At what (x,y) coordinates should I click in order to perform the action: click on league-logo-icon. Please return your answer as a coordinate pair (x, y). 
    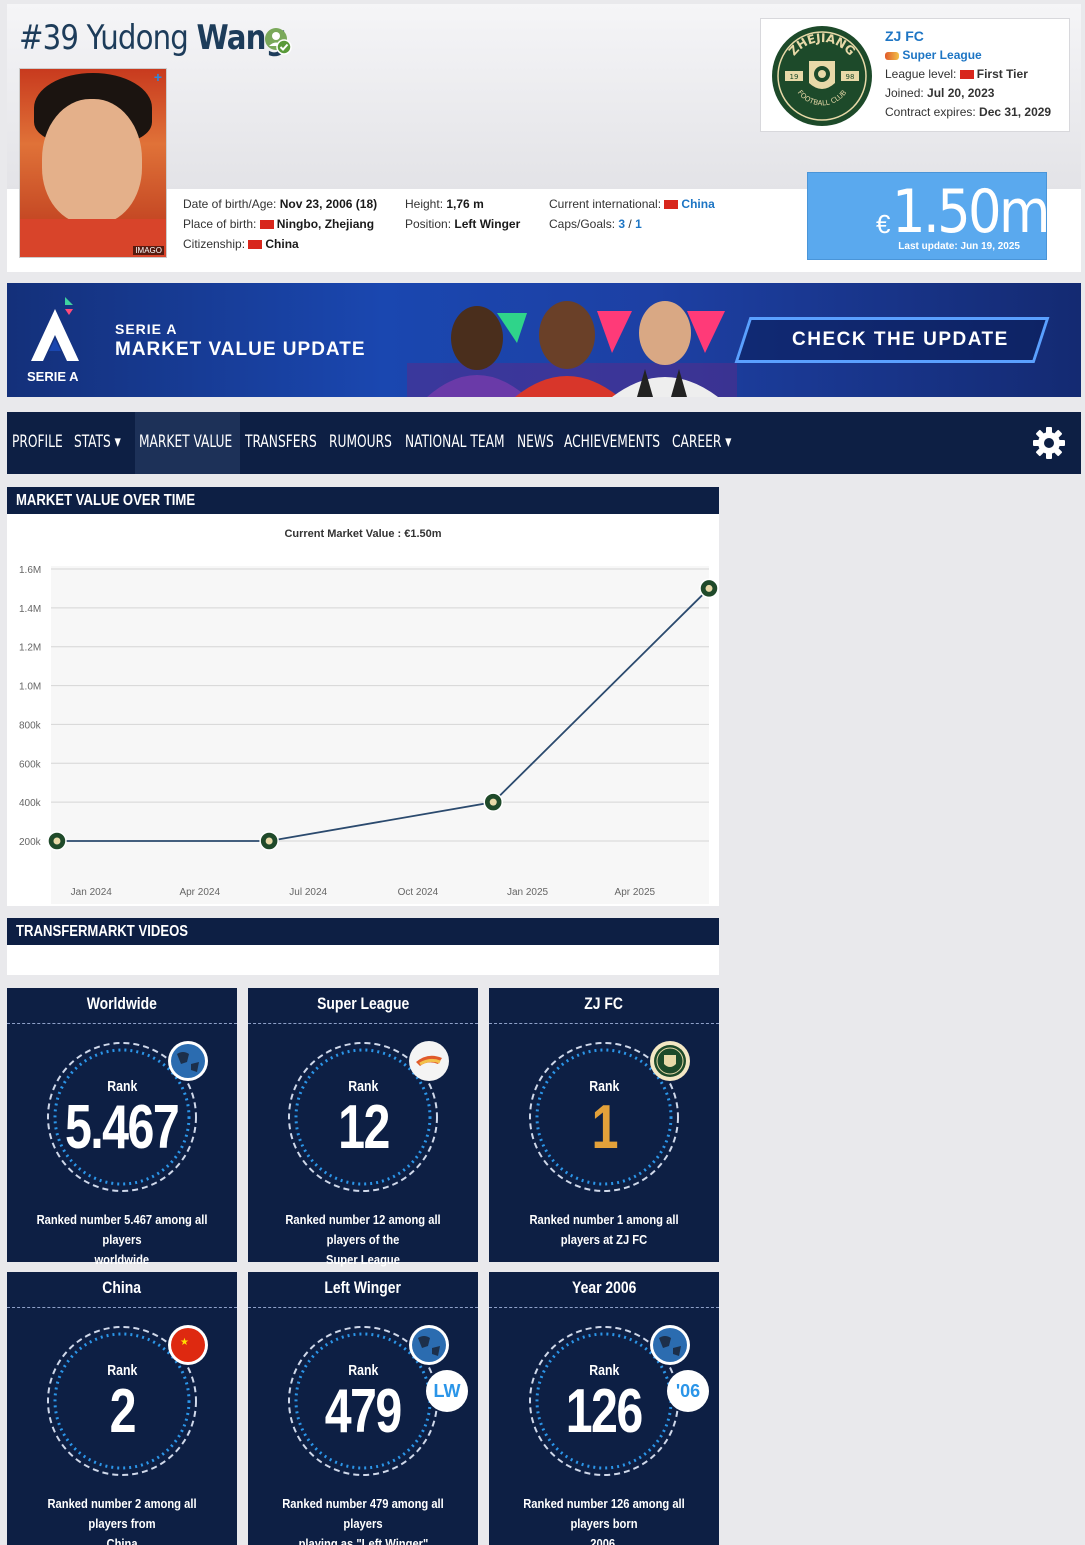
    Looking at the image, I should click on (429, 1061).